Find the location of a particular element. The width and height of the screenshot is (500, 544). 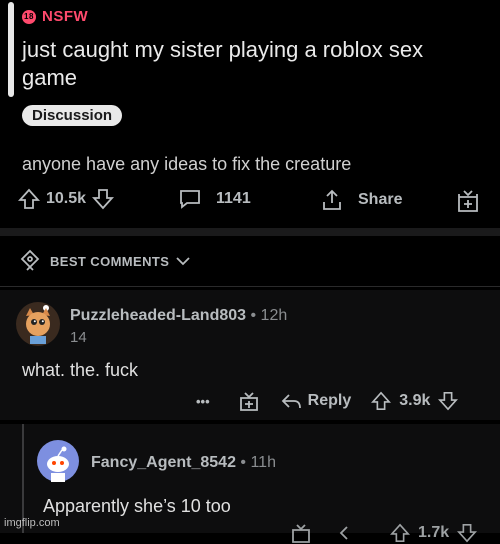

comment-actions: ••• Reply 3.9k is located at coordinates (327, 401).